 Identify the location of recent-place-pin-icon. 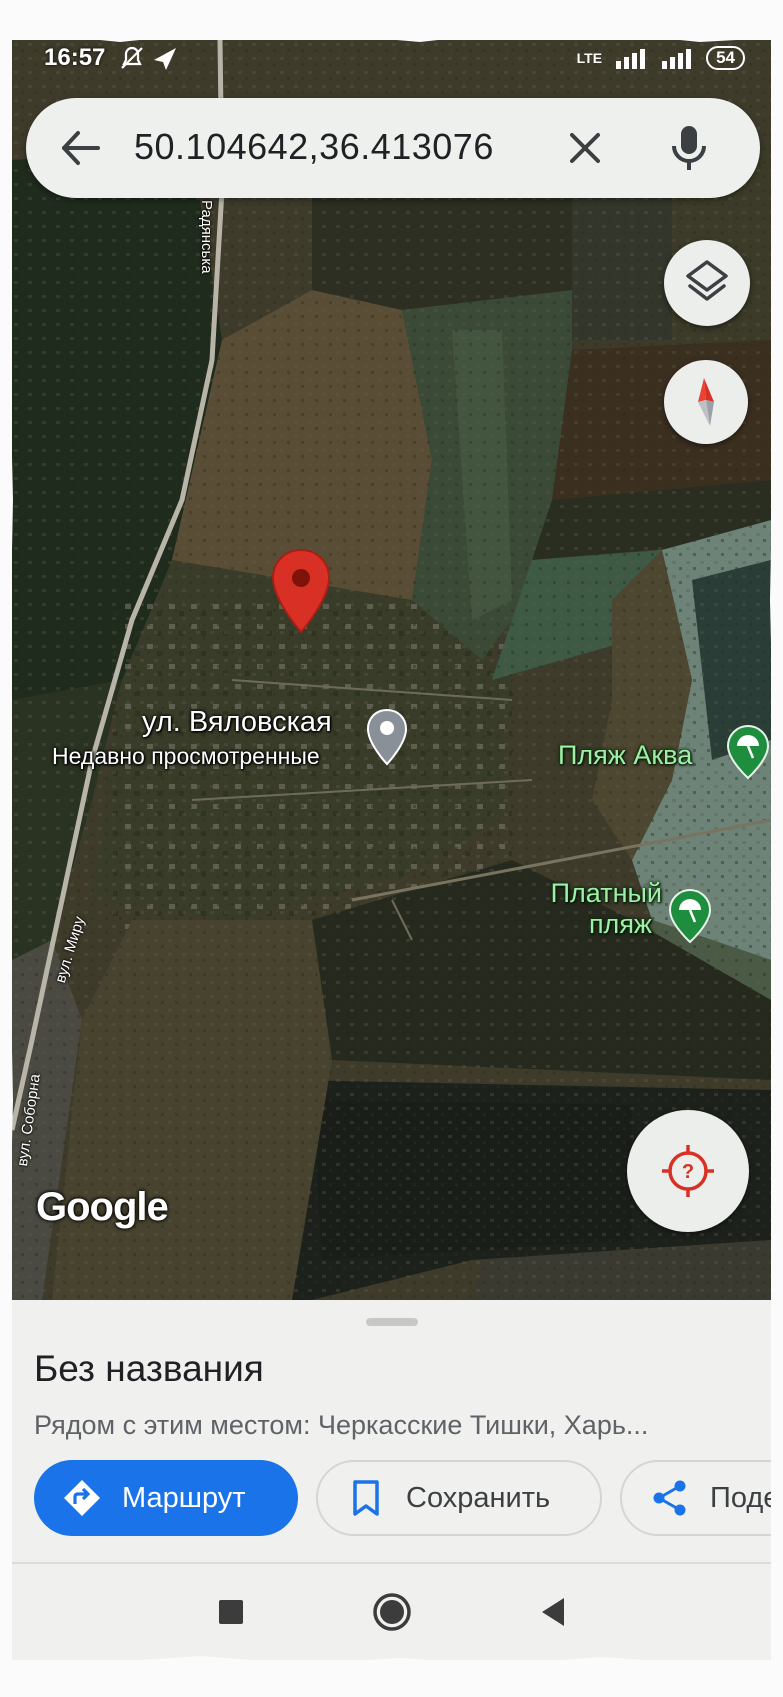
(387, 737).